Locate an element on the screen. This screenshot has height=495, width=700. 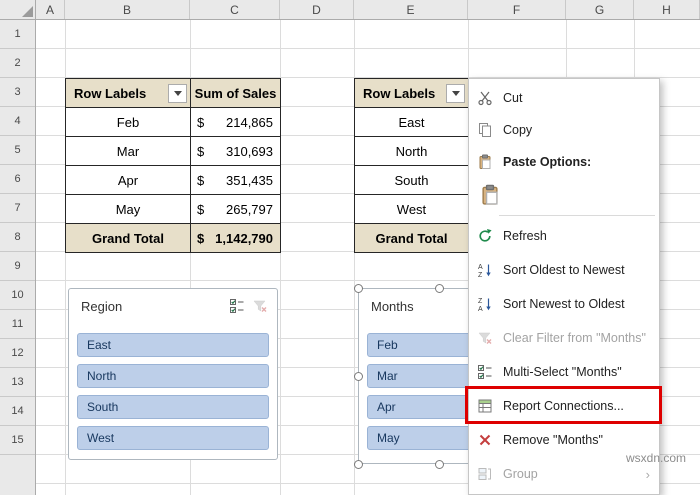
slicer-region-title: Region is located at coordinates (102, 306).